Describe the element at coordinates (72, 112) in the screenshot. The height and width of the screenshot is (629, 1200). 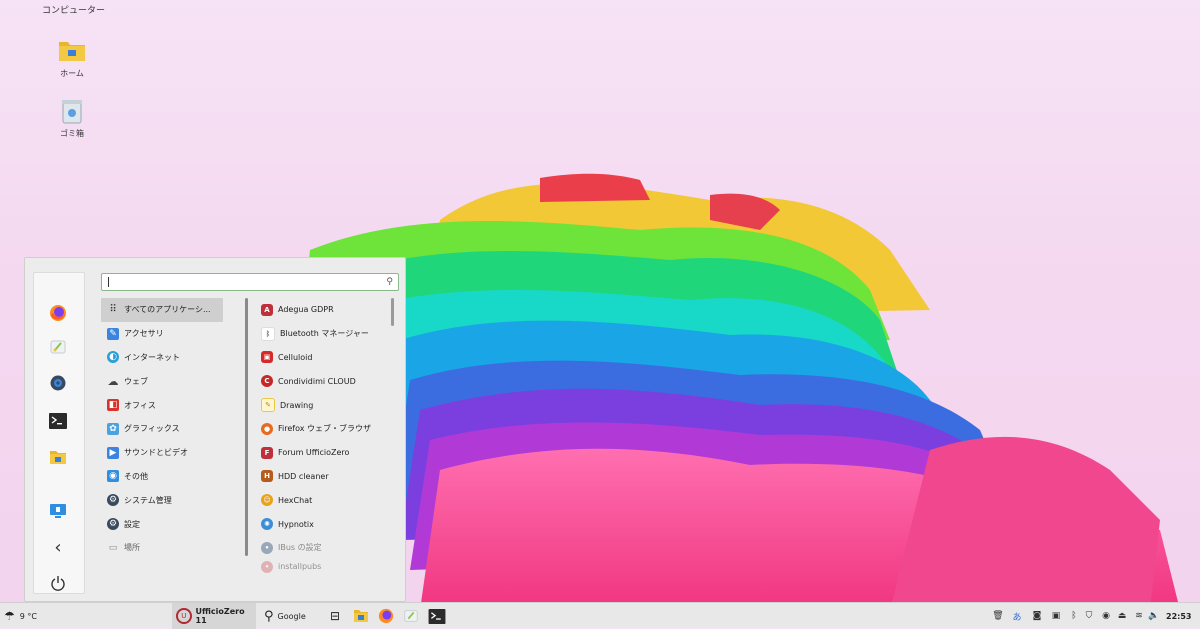
I see `trash-icon` at that location.